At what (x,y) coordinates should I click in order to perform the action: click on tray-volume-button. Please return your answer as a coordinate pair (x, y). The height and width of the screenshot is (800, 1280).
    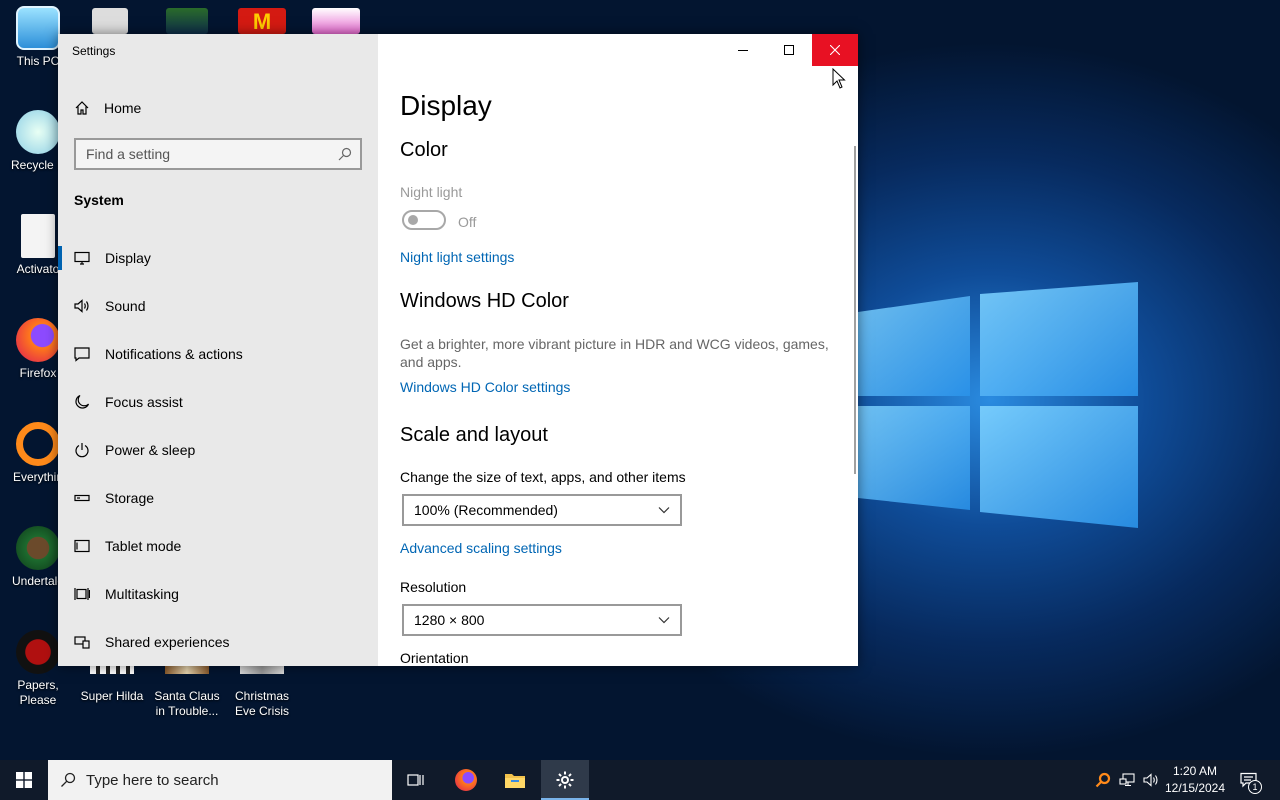
    Looking at the image, I should click on (1151, 780).